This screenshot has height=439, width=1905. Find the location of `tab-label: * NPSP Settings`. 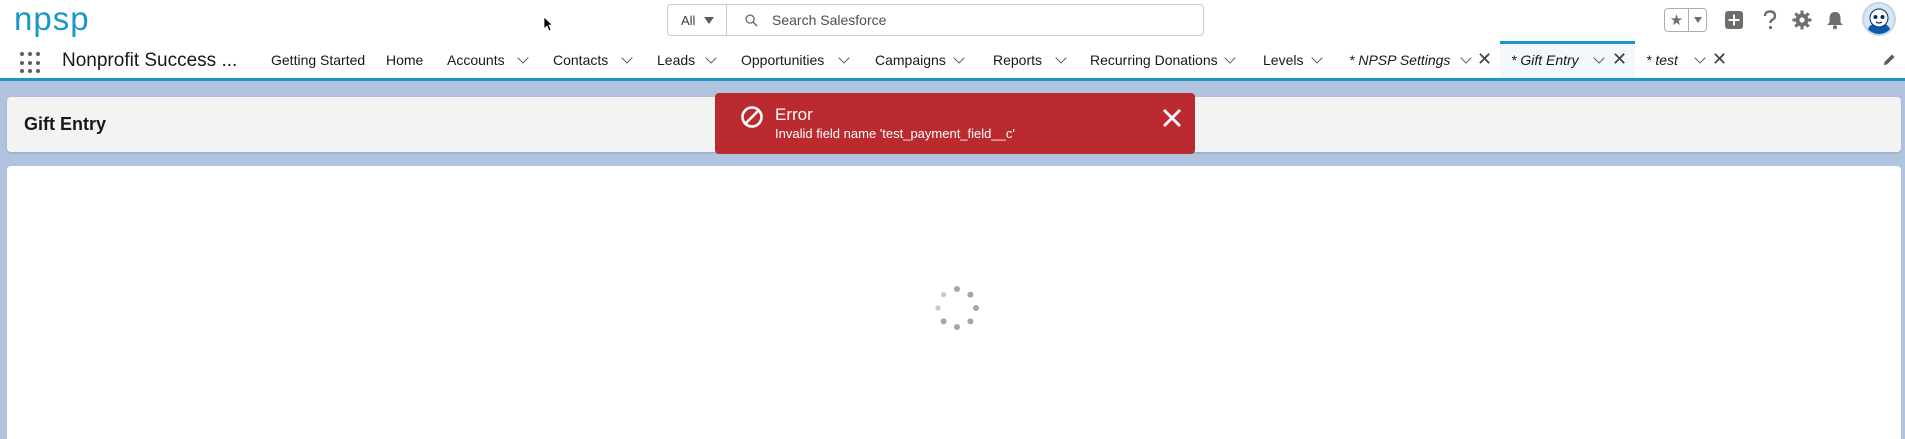

tab-label: * NPSP Settings is located at coordinates (1400, 59).